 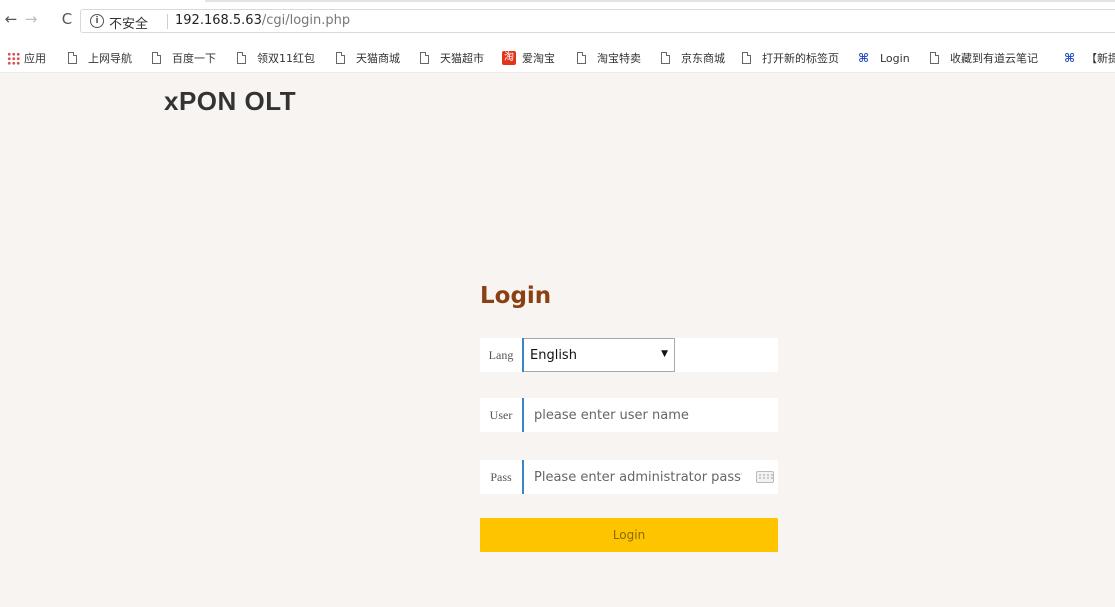 I want to click on bookmark-label: 京东商城, so click(x=703, y=58).